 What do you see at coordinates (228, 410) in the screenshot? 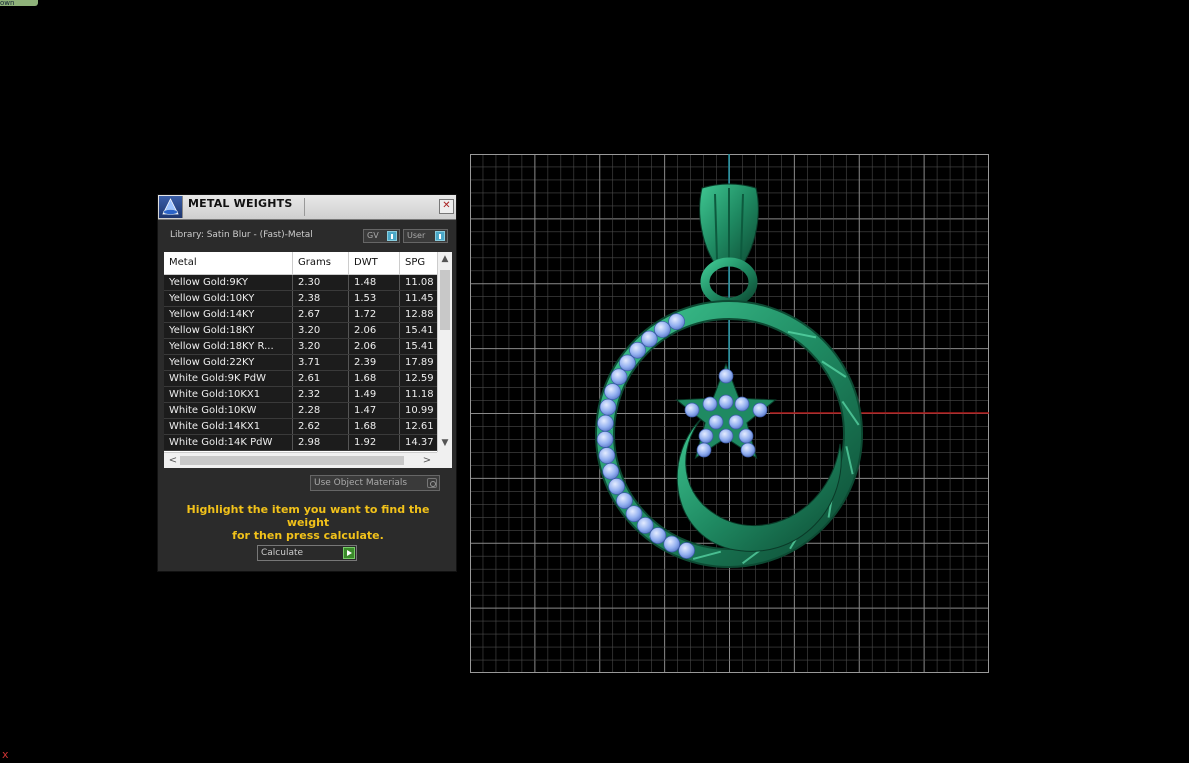
I see `cell-metal: White Gold:10KW` at bounding box center [228, 410].